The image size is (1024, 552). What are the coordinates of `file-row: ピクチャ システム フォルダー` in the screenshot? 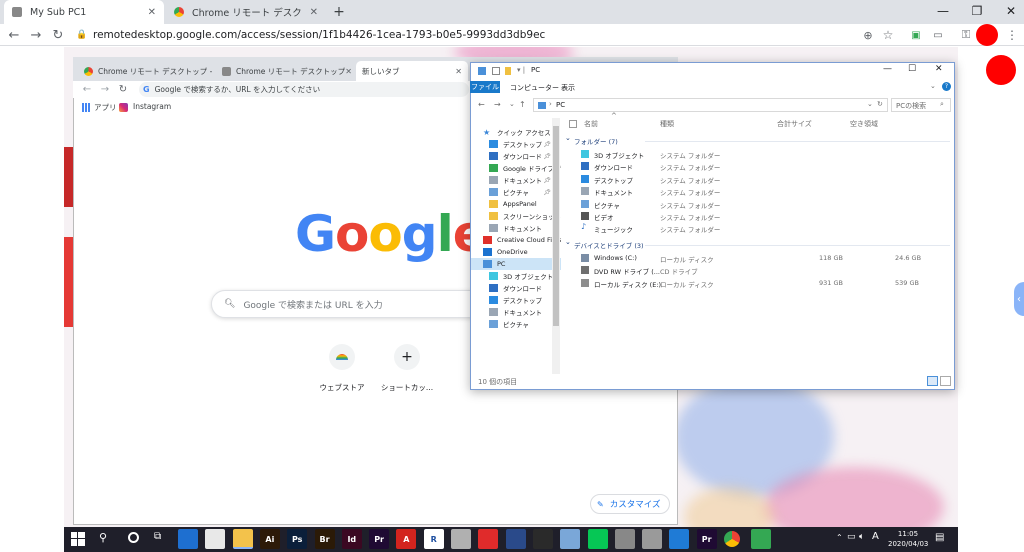 It's located at (764, 204).